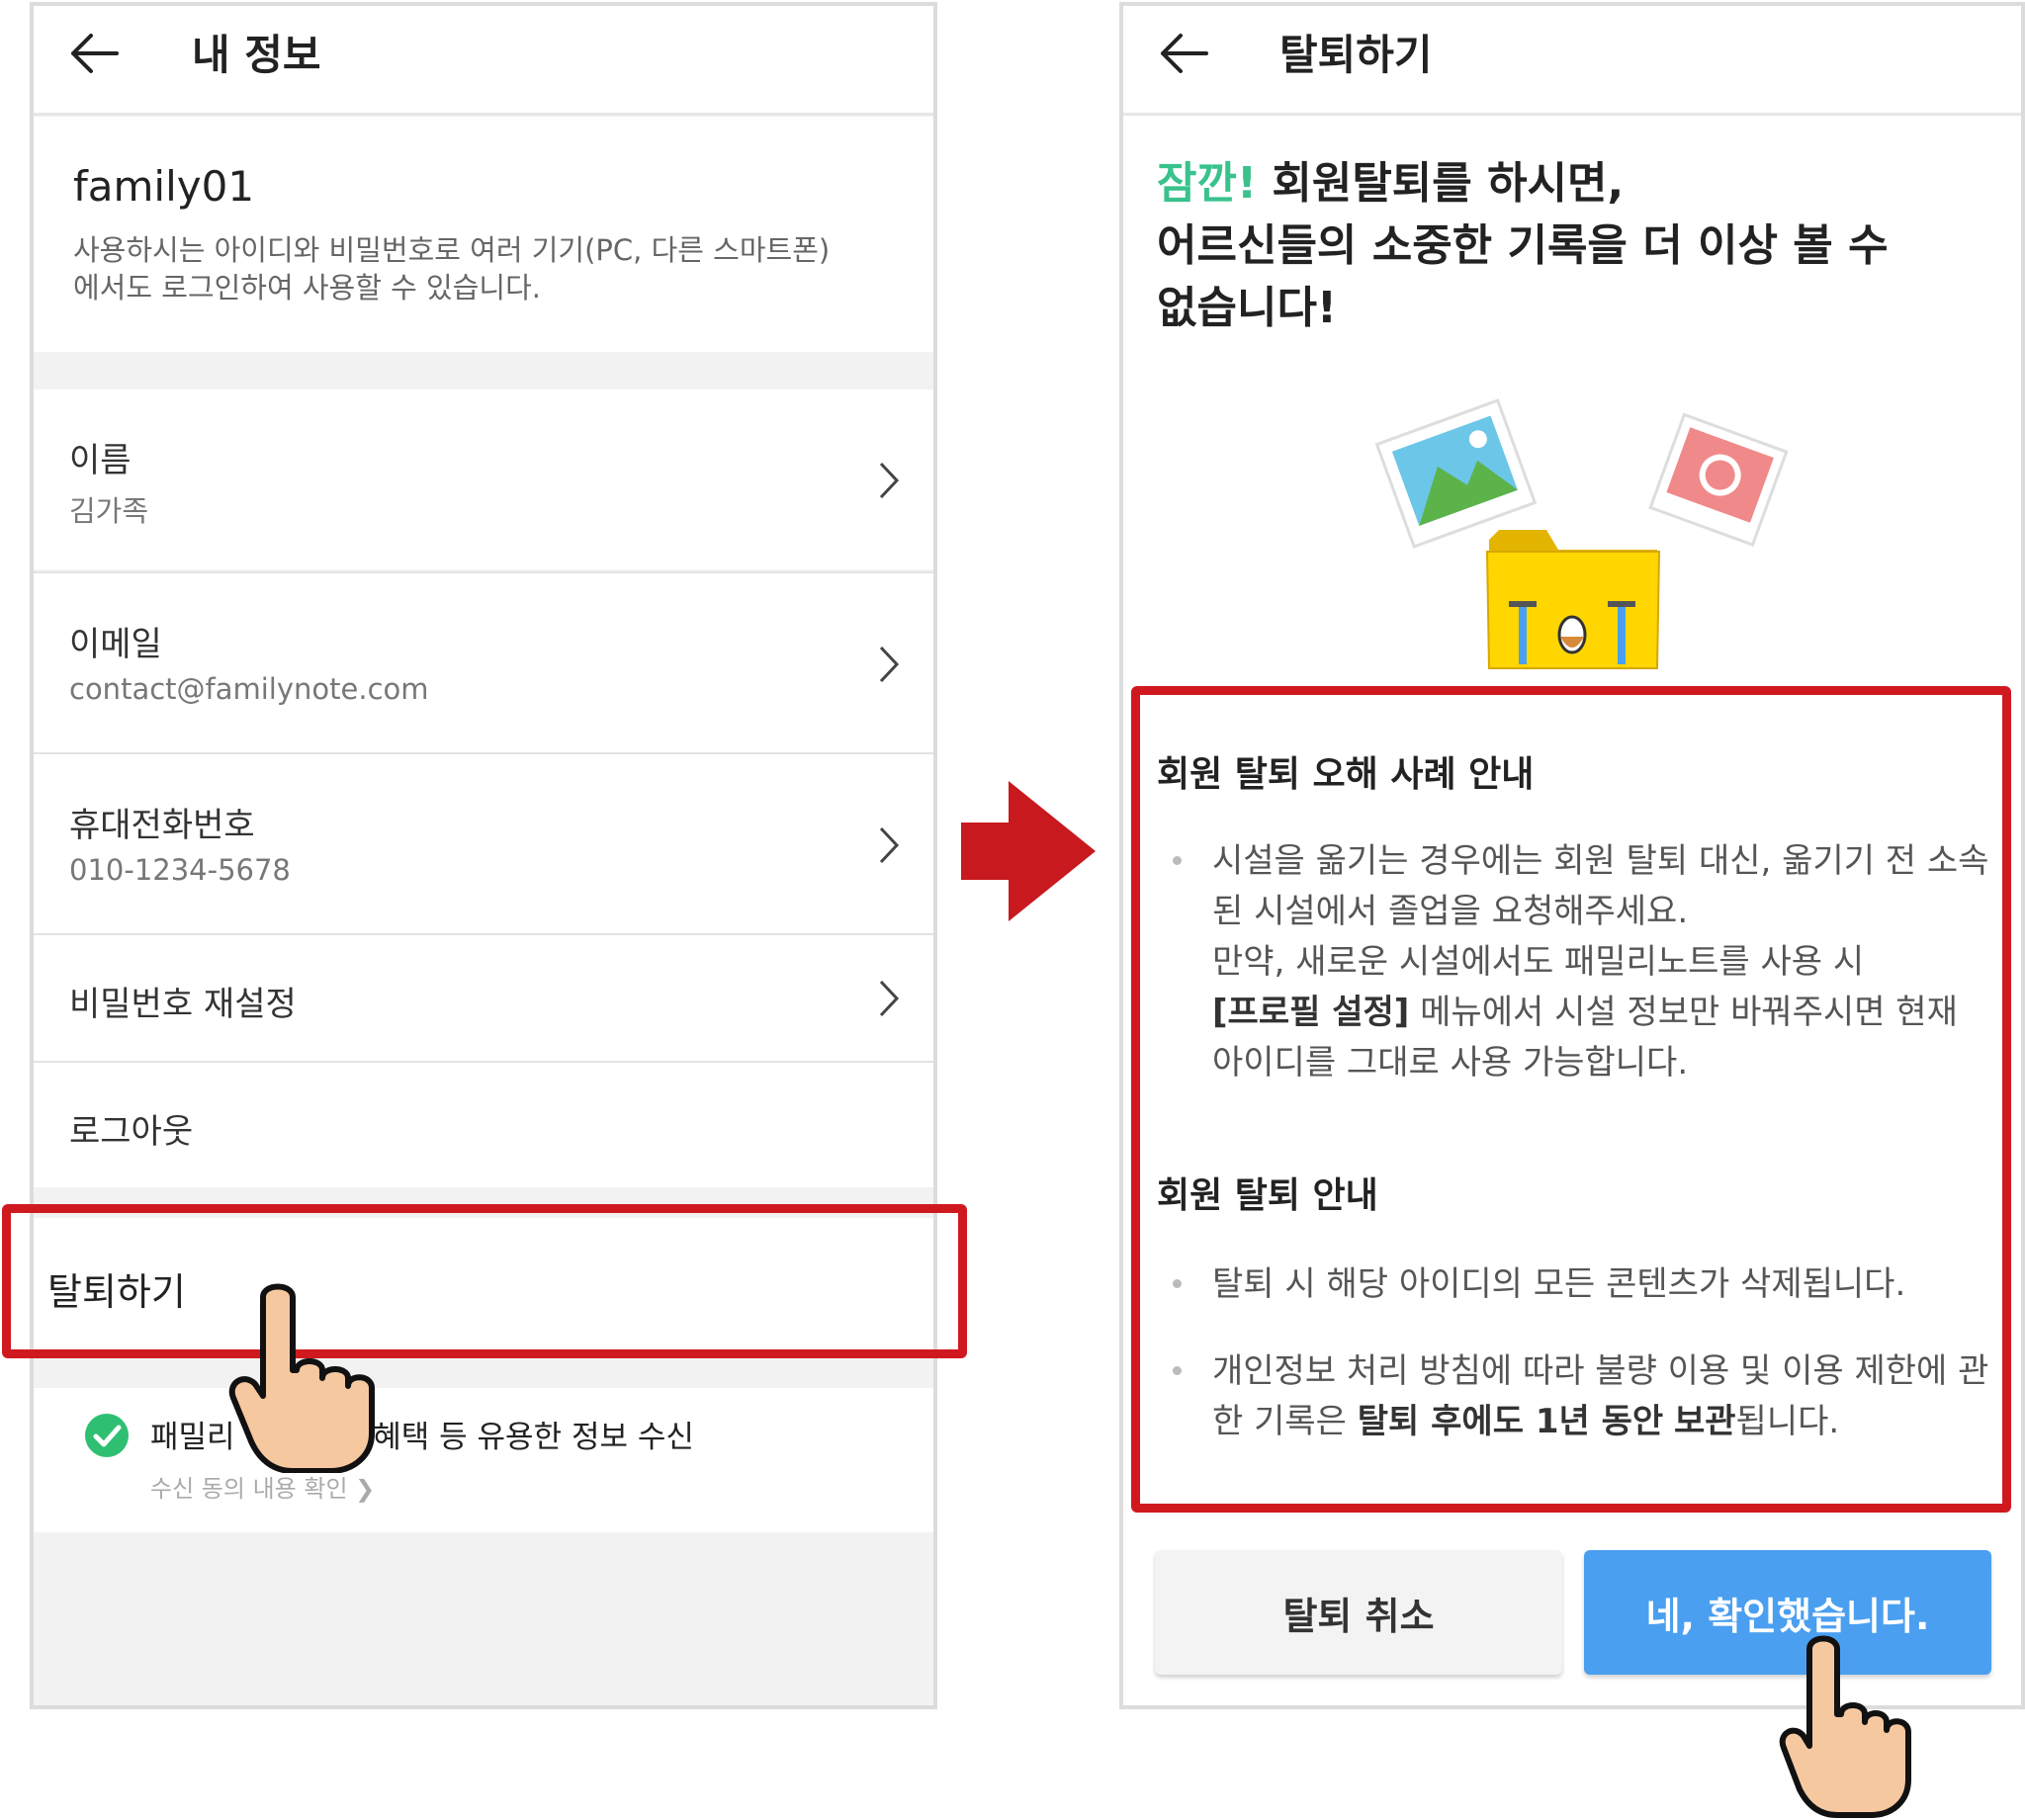  What do you see at coordinates (164, 186) in the screenshot?
I see `username: family01` at bounding box center [164, 186].